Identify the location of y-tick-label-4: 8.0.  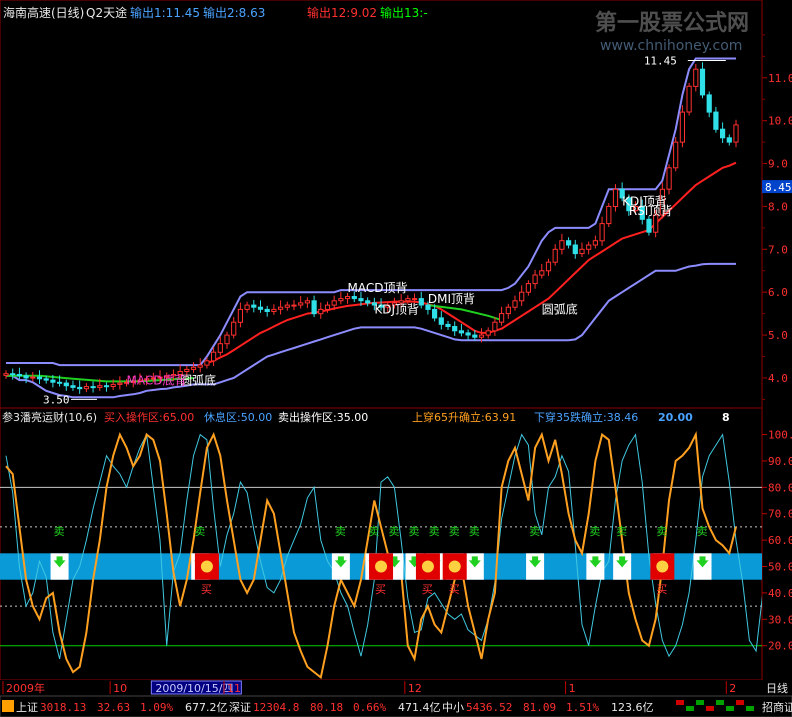
(778, 206).